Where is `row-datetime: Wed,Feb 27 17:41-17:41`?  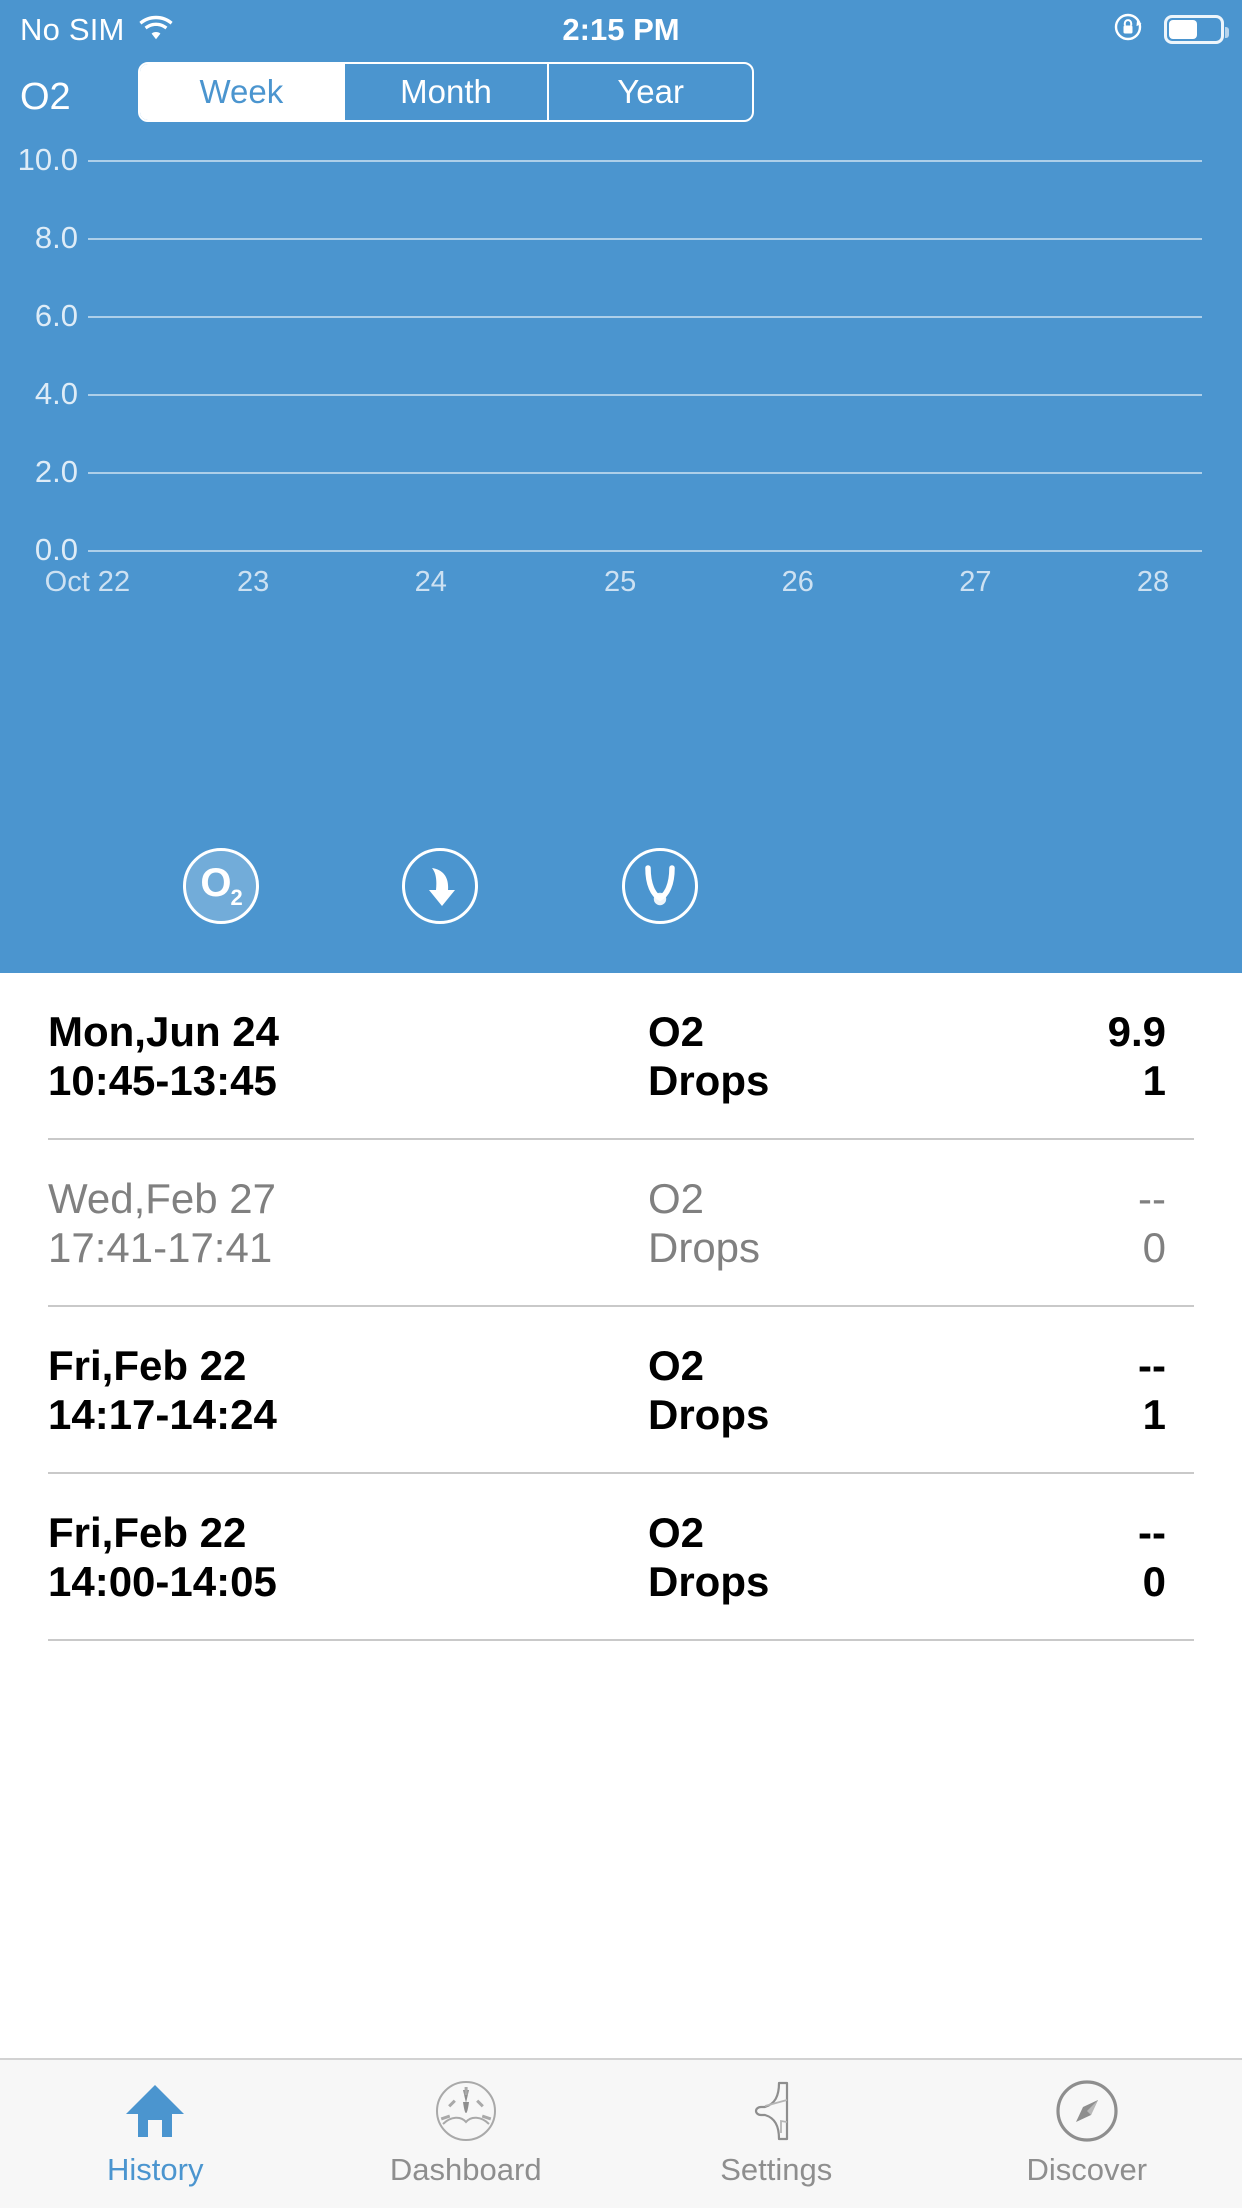 row-datetime: Wed,Feb 27 17:41-17:41 is located at coordinates (348, 1223).